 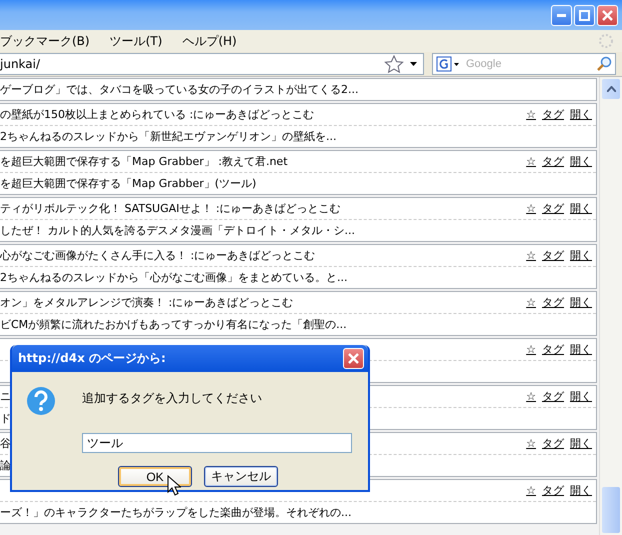 I want to click on dropdown-caret-icon, so click(x=413, y=64).